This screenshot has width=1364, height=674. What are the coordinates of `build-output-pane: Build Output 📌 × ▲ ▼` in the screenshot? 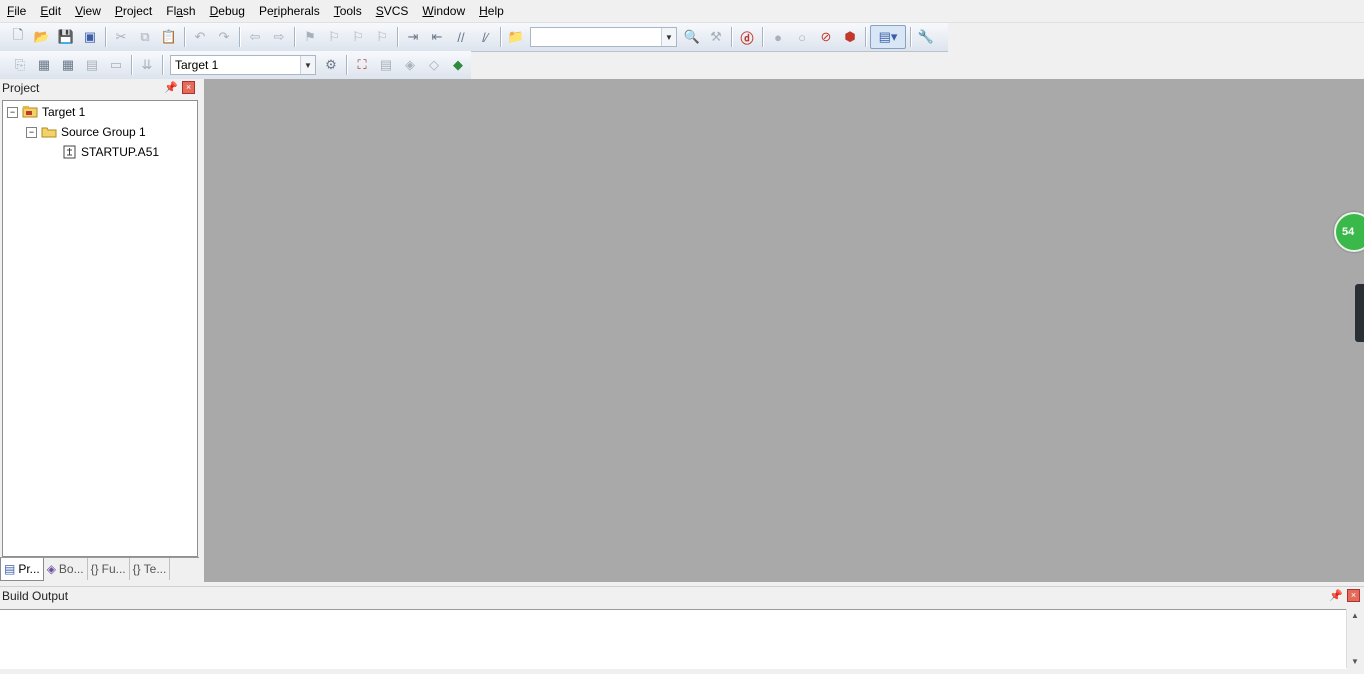 It's located at (682, 630).